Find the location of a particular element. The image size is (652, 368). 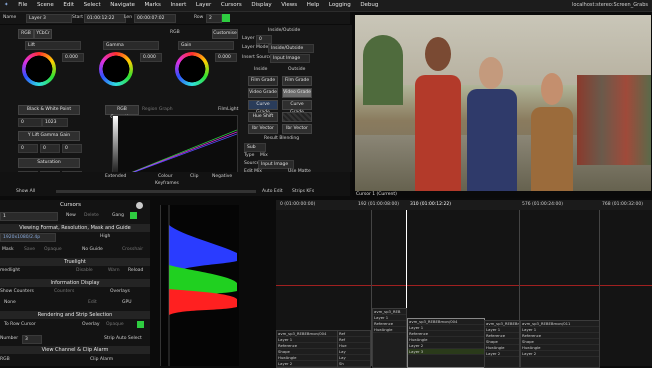

saturation-button: Saturation is located at coordinates (49, 163).